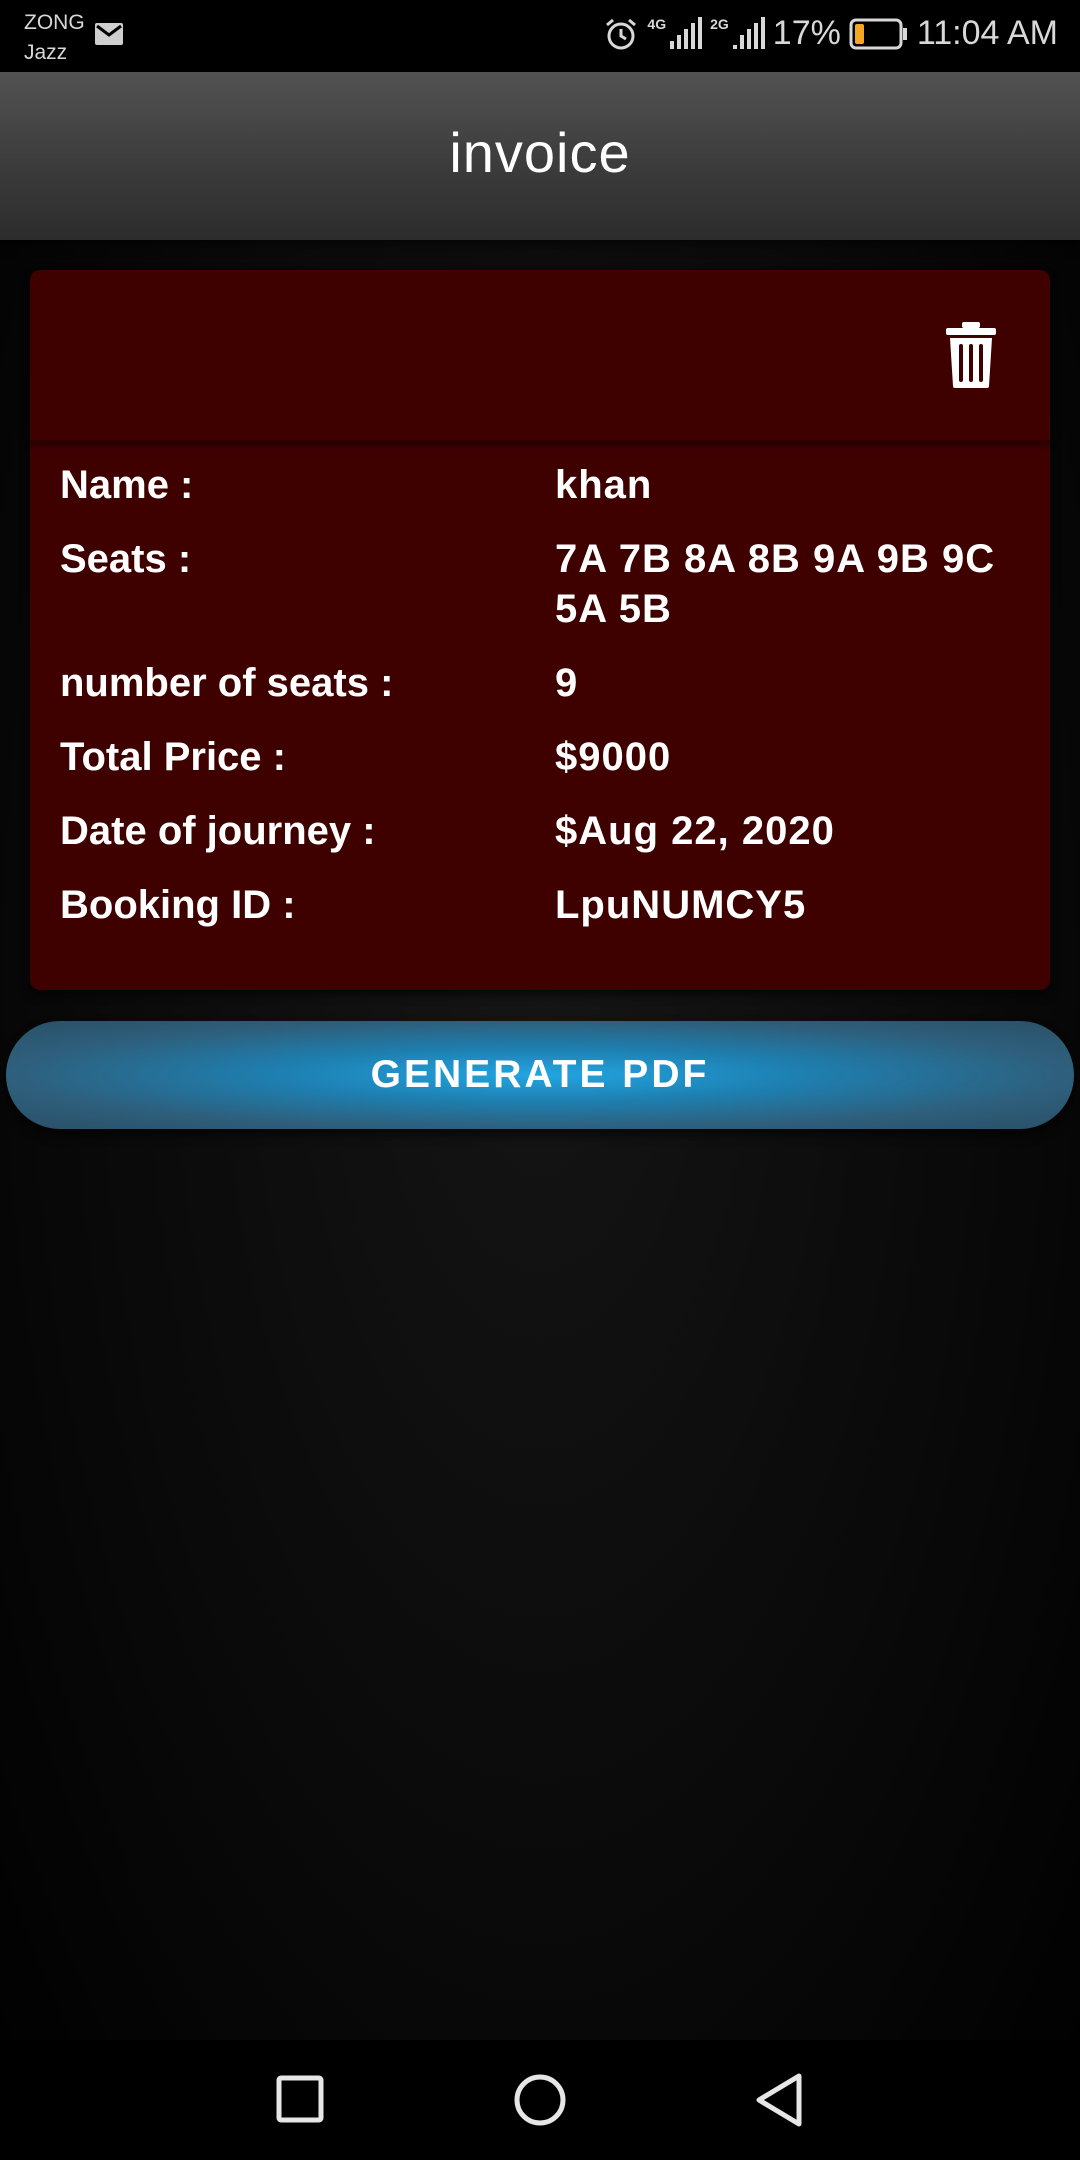  Describe the element at coordinates (987, 33) in the screenshot. I see `clock: 11:04 AM` at that location.